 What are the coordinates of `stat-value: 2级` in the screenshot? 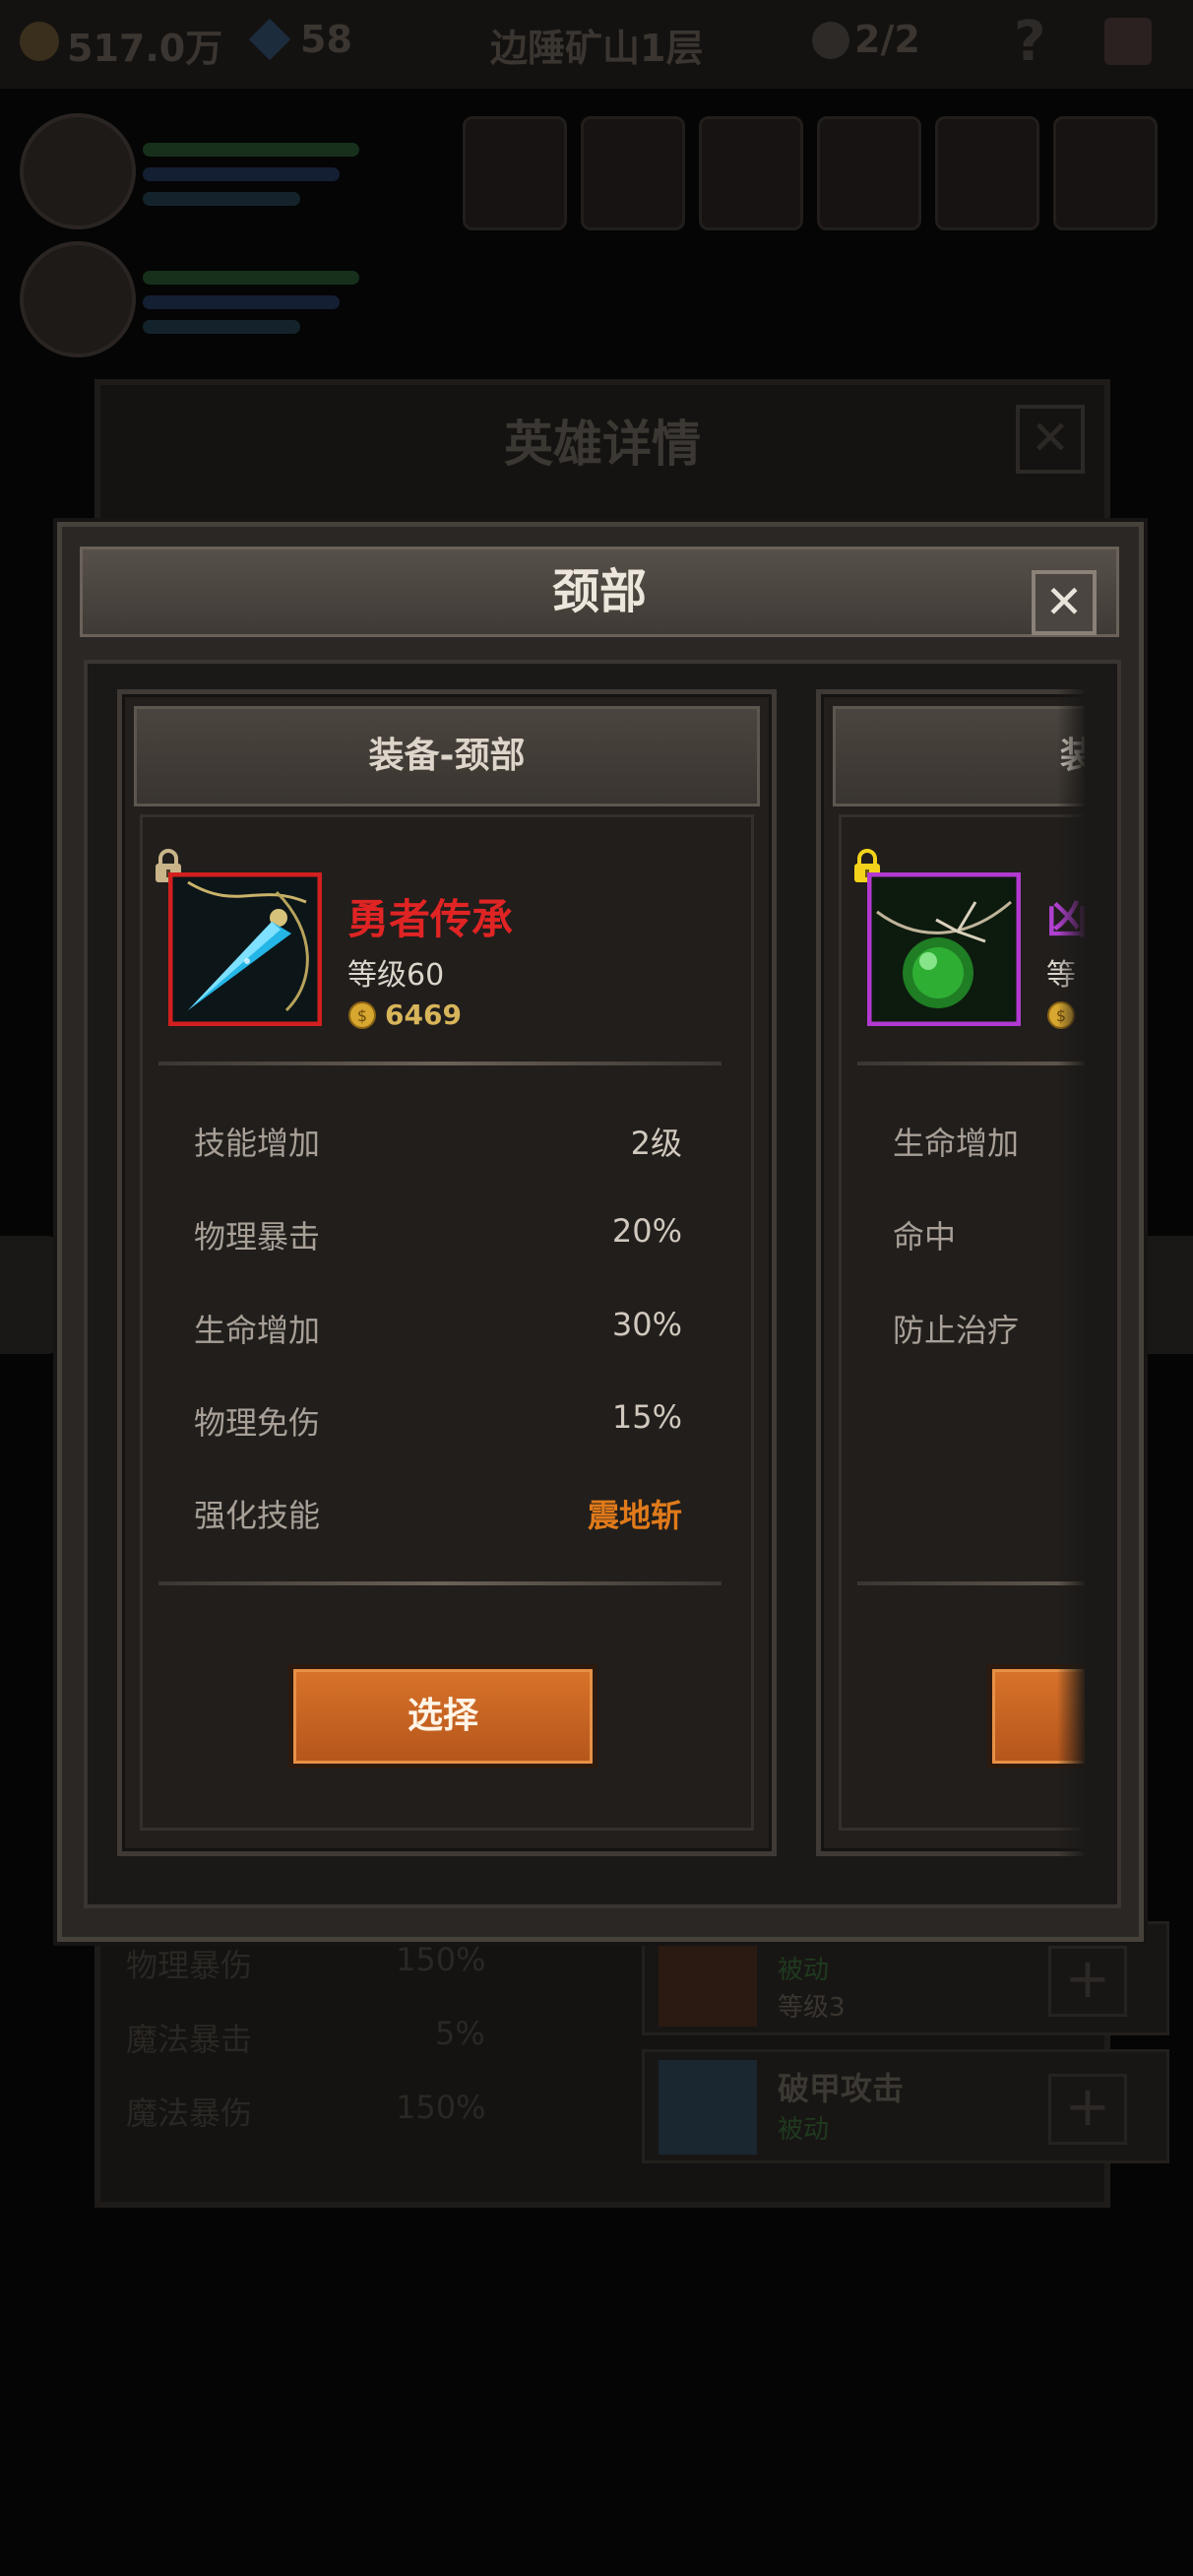 It's located at (656, 1143).